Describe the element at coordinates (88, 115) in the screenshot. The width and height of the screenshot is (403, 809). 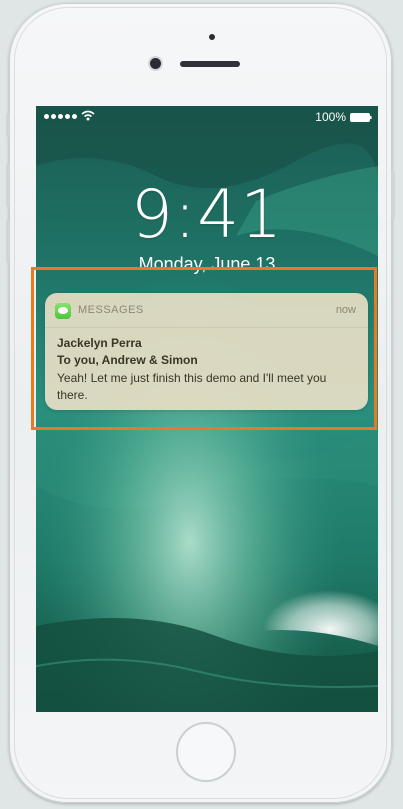
I see `wifi-icon` at that location.